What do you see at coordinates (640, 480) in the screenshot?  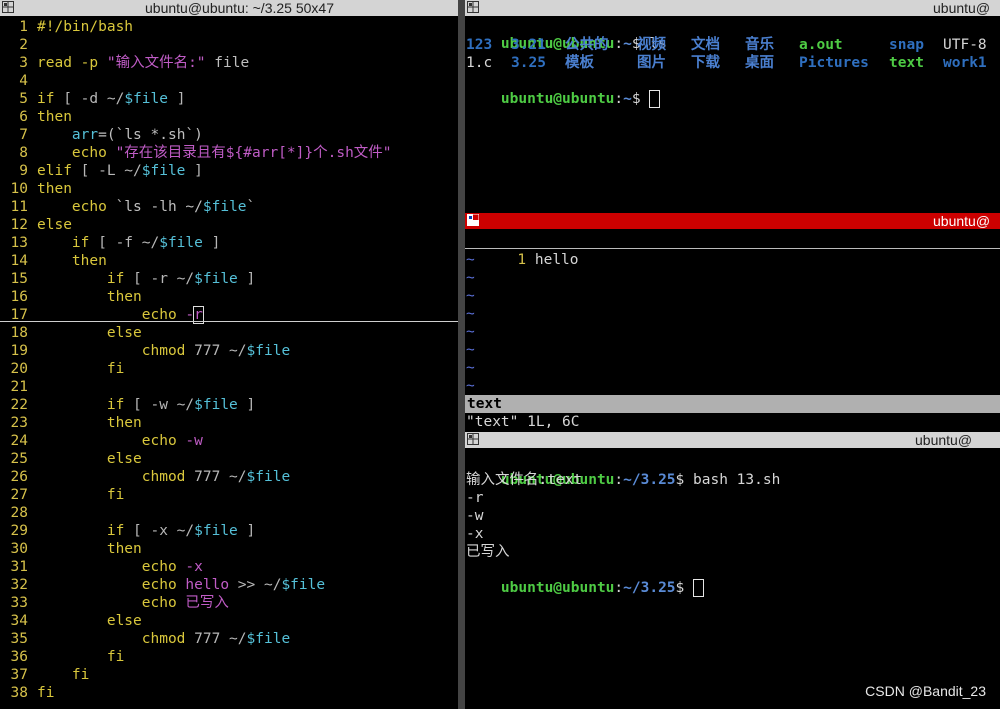 I see `prompt-line: ubuntu@ubuntu:~/3.25$ bash 13.sh` at bounding box center [640, 480].